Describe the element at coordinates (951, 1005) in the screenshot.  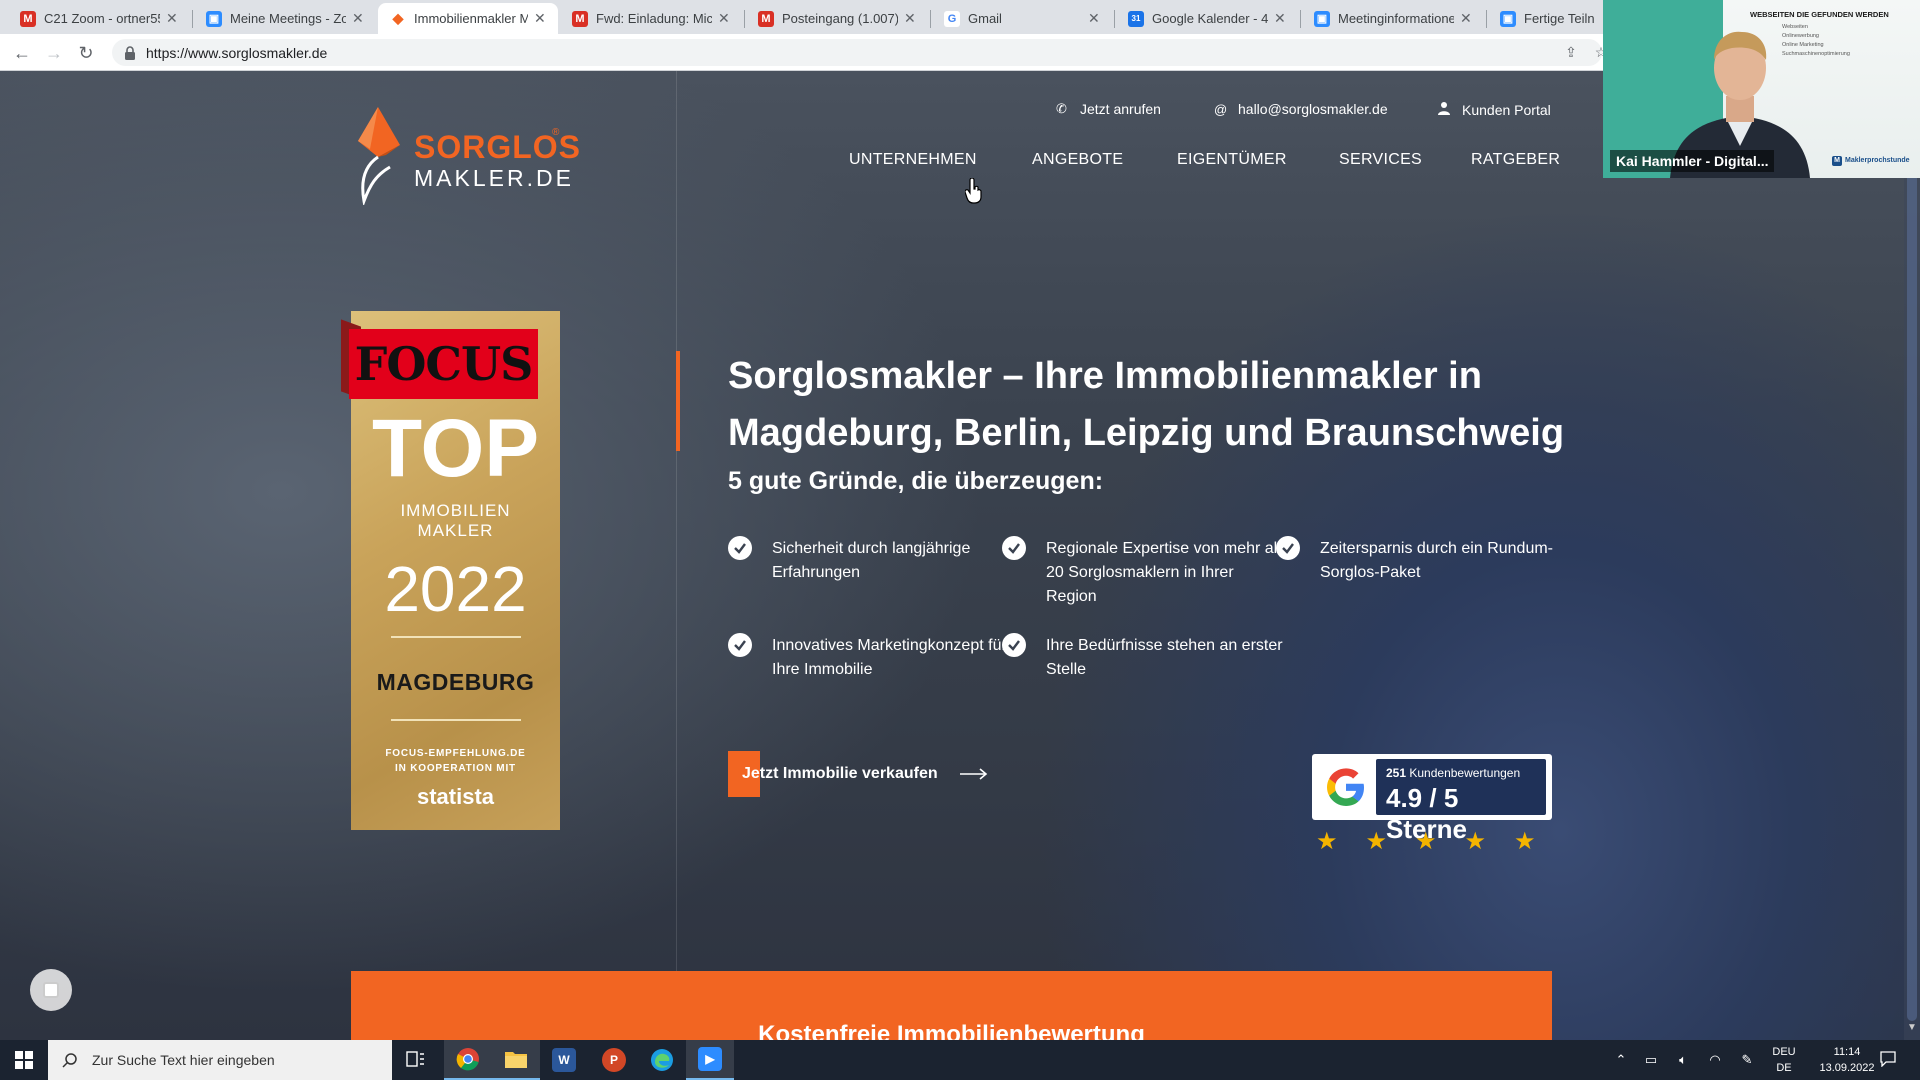
I see `valuation-banner: Kostenfreie Immobilienbewertung` at that location.